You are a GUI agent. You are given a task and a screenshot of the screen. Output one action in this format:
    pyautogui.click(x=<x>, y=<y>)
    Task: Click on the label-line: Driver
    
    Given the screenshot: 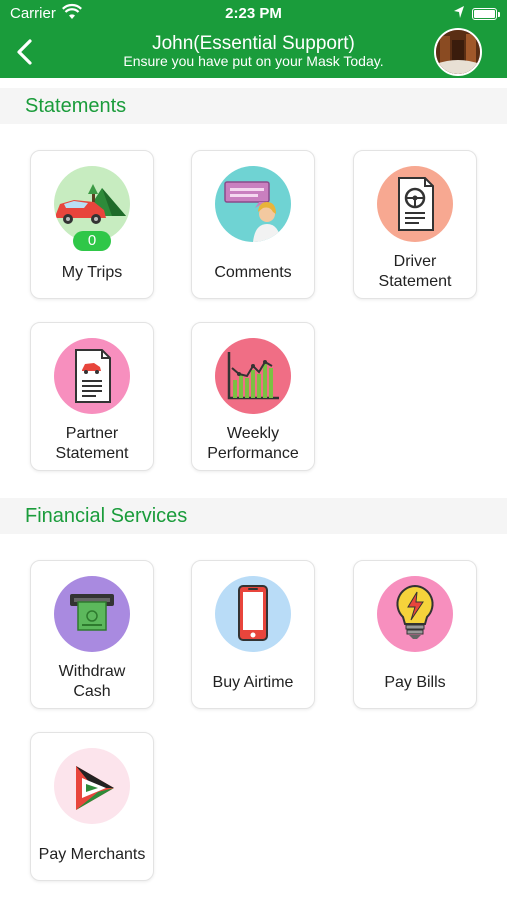 What is the action you would take?
    pyautogui.click(x=415, y=261)
    